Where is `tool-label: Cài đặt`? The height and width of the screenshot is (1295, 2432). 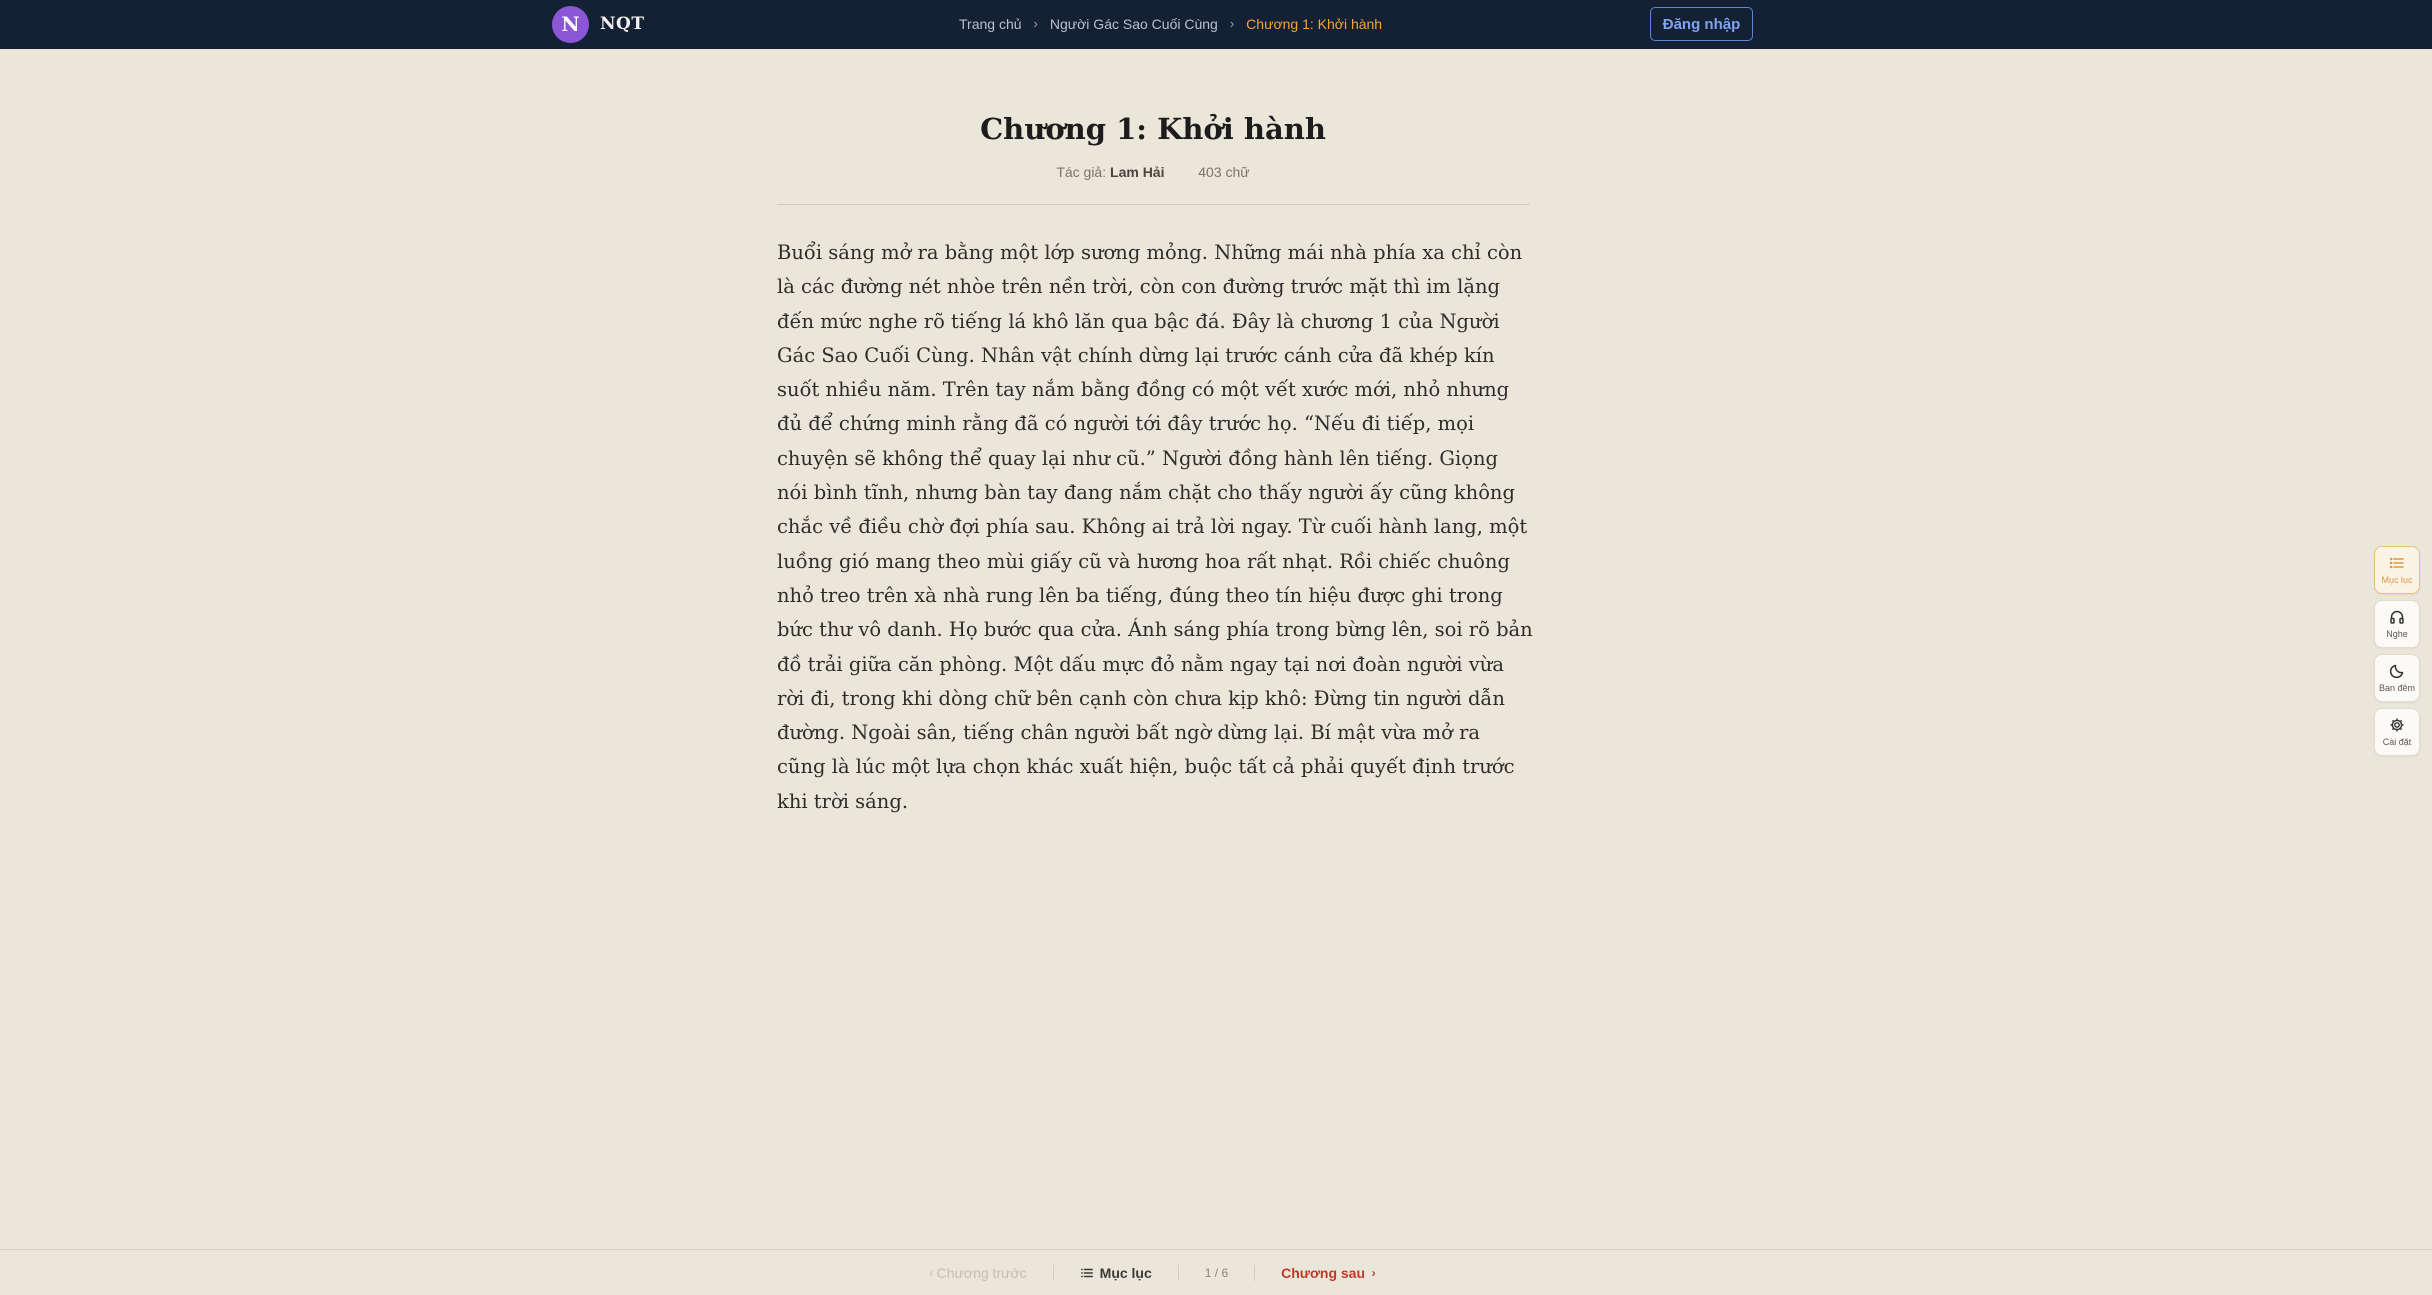
tool-label: Cài đặt is located at coordinates (2397, 742).